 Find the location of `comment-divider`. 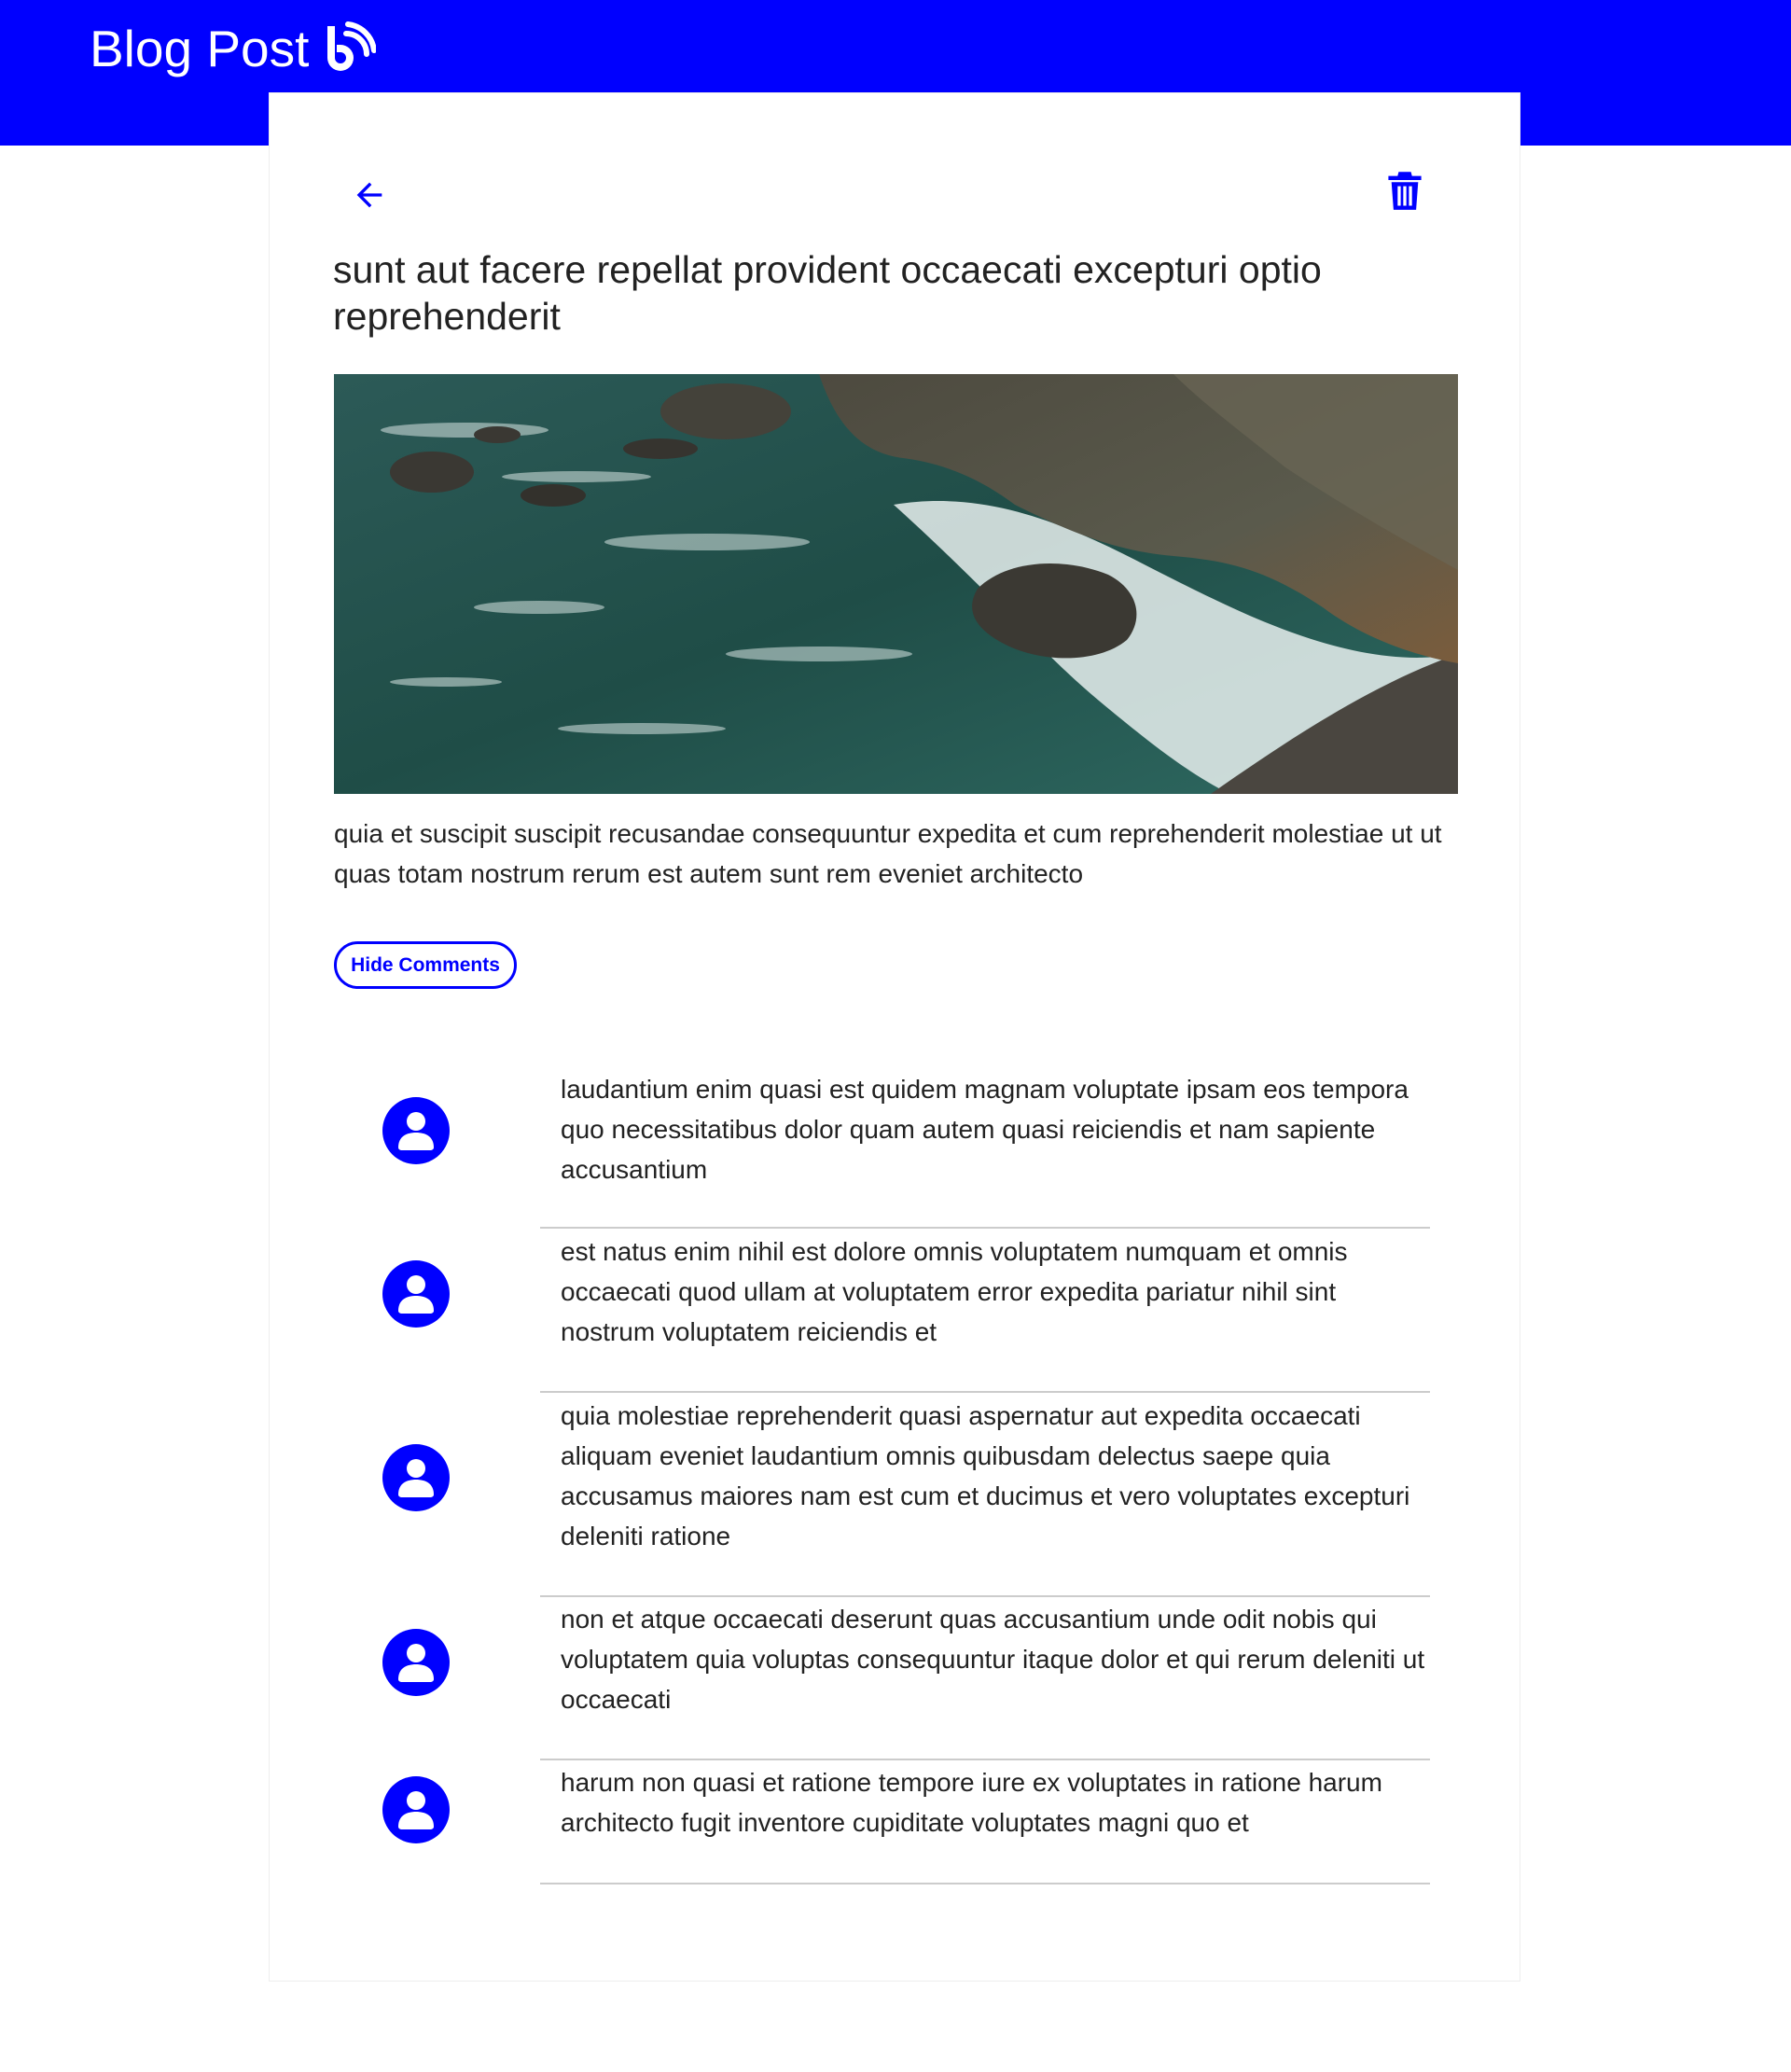

comment-divider is located at coordinates (985, 1883).